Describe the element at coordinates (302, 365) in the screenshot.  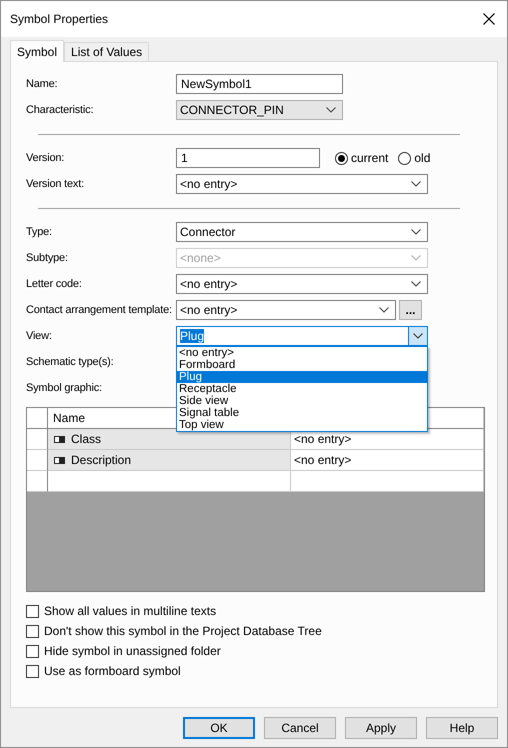
I see `dropdown-option: Formboard` at that location.